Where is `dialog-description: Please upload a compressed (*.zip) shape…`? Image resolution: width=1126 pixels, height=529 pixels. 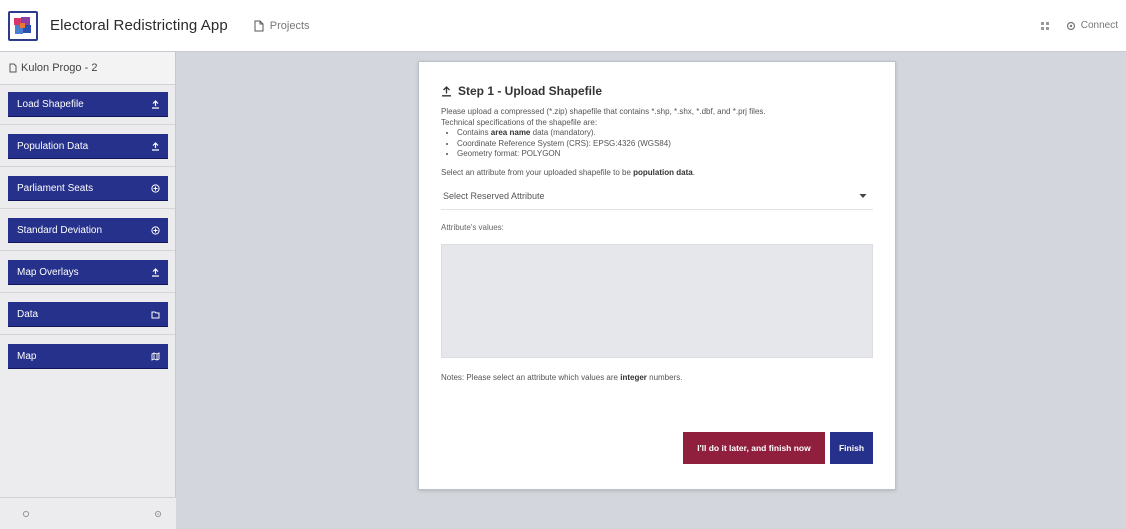
dialog-description: Please upload a compressed (*.zip) shape… is located at coordinates (657, 133).